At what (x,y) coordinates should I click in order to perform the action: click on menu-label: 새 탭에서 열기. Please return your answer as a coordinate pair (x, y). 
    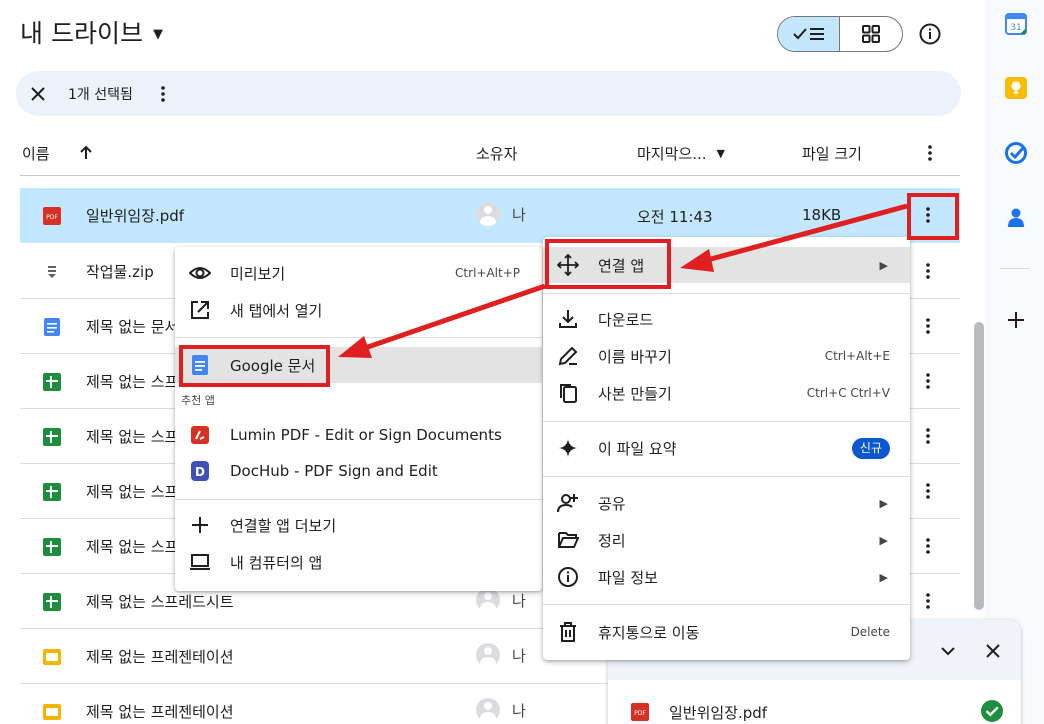
    Looking at the image, I should click on (276, 310).